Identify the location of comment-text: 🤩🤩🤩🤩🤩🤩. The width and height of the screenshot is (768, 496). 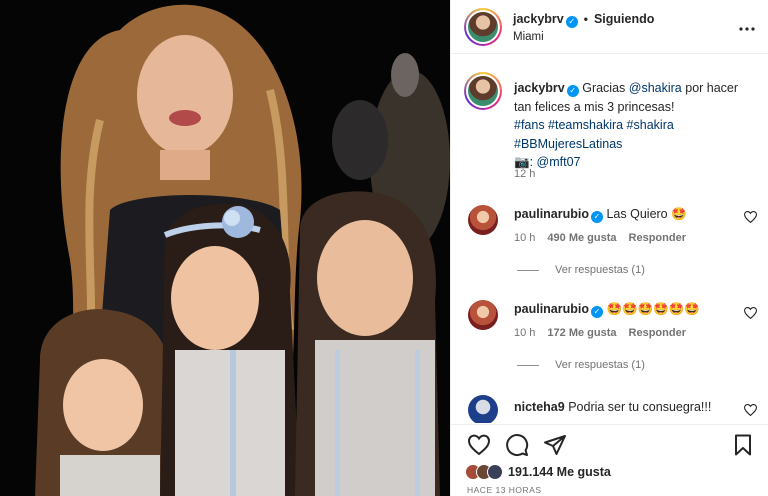
(653, 309).